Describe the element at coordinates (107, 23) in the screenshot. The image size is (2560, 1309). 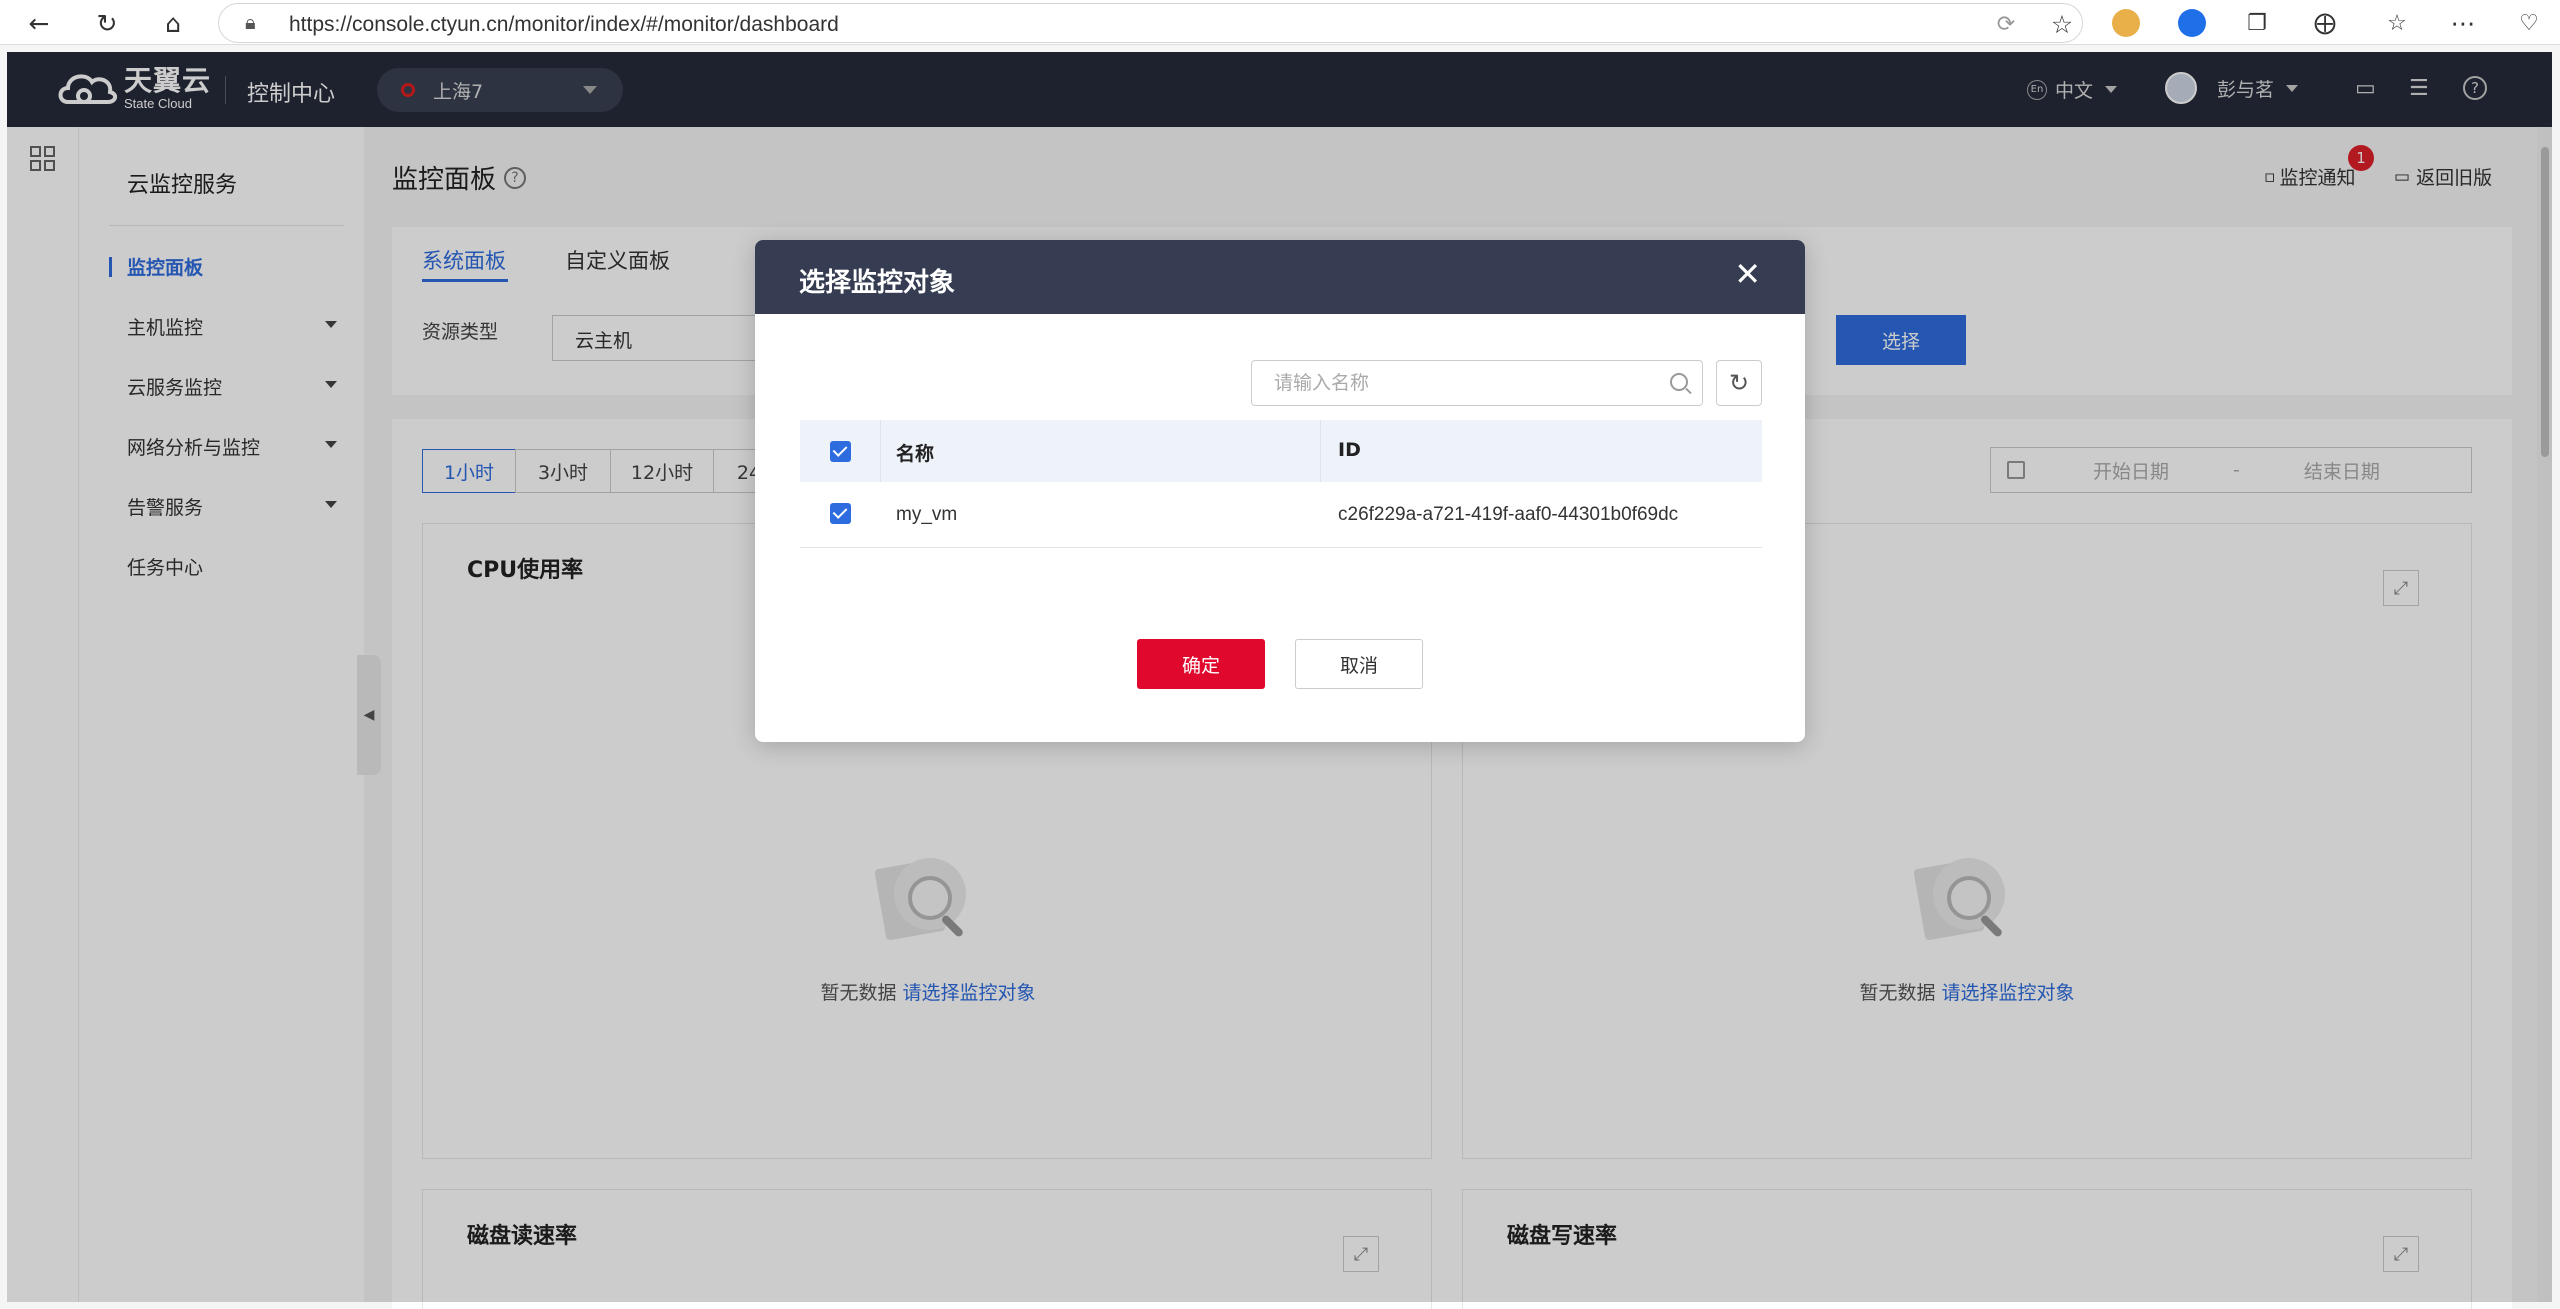
I see `reload-icon: ↻` at that location.